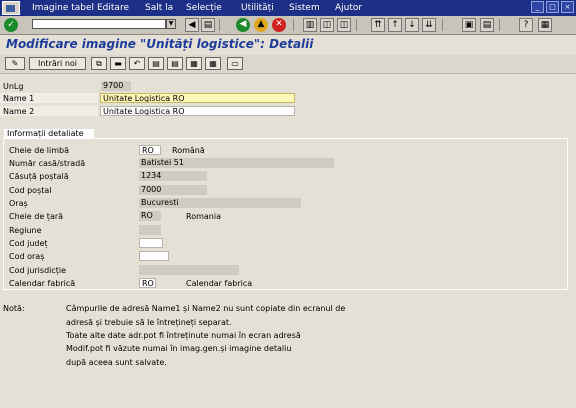 The width and height of the screenshot is (576, 408). I want to click on unlg-field: 9700, so click(116, 86).